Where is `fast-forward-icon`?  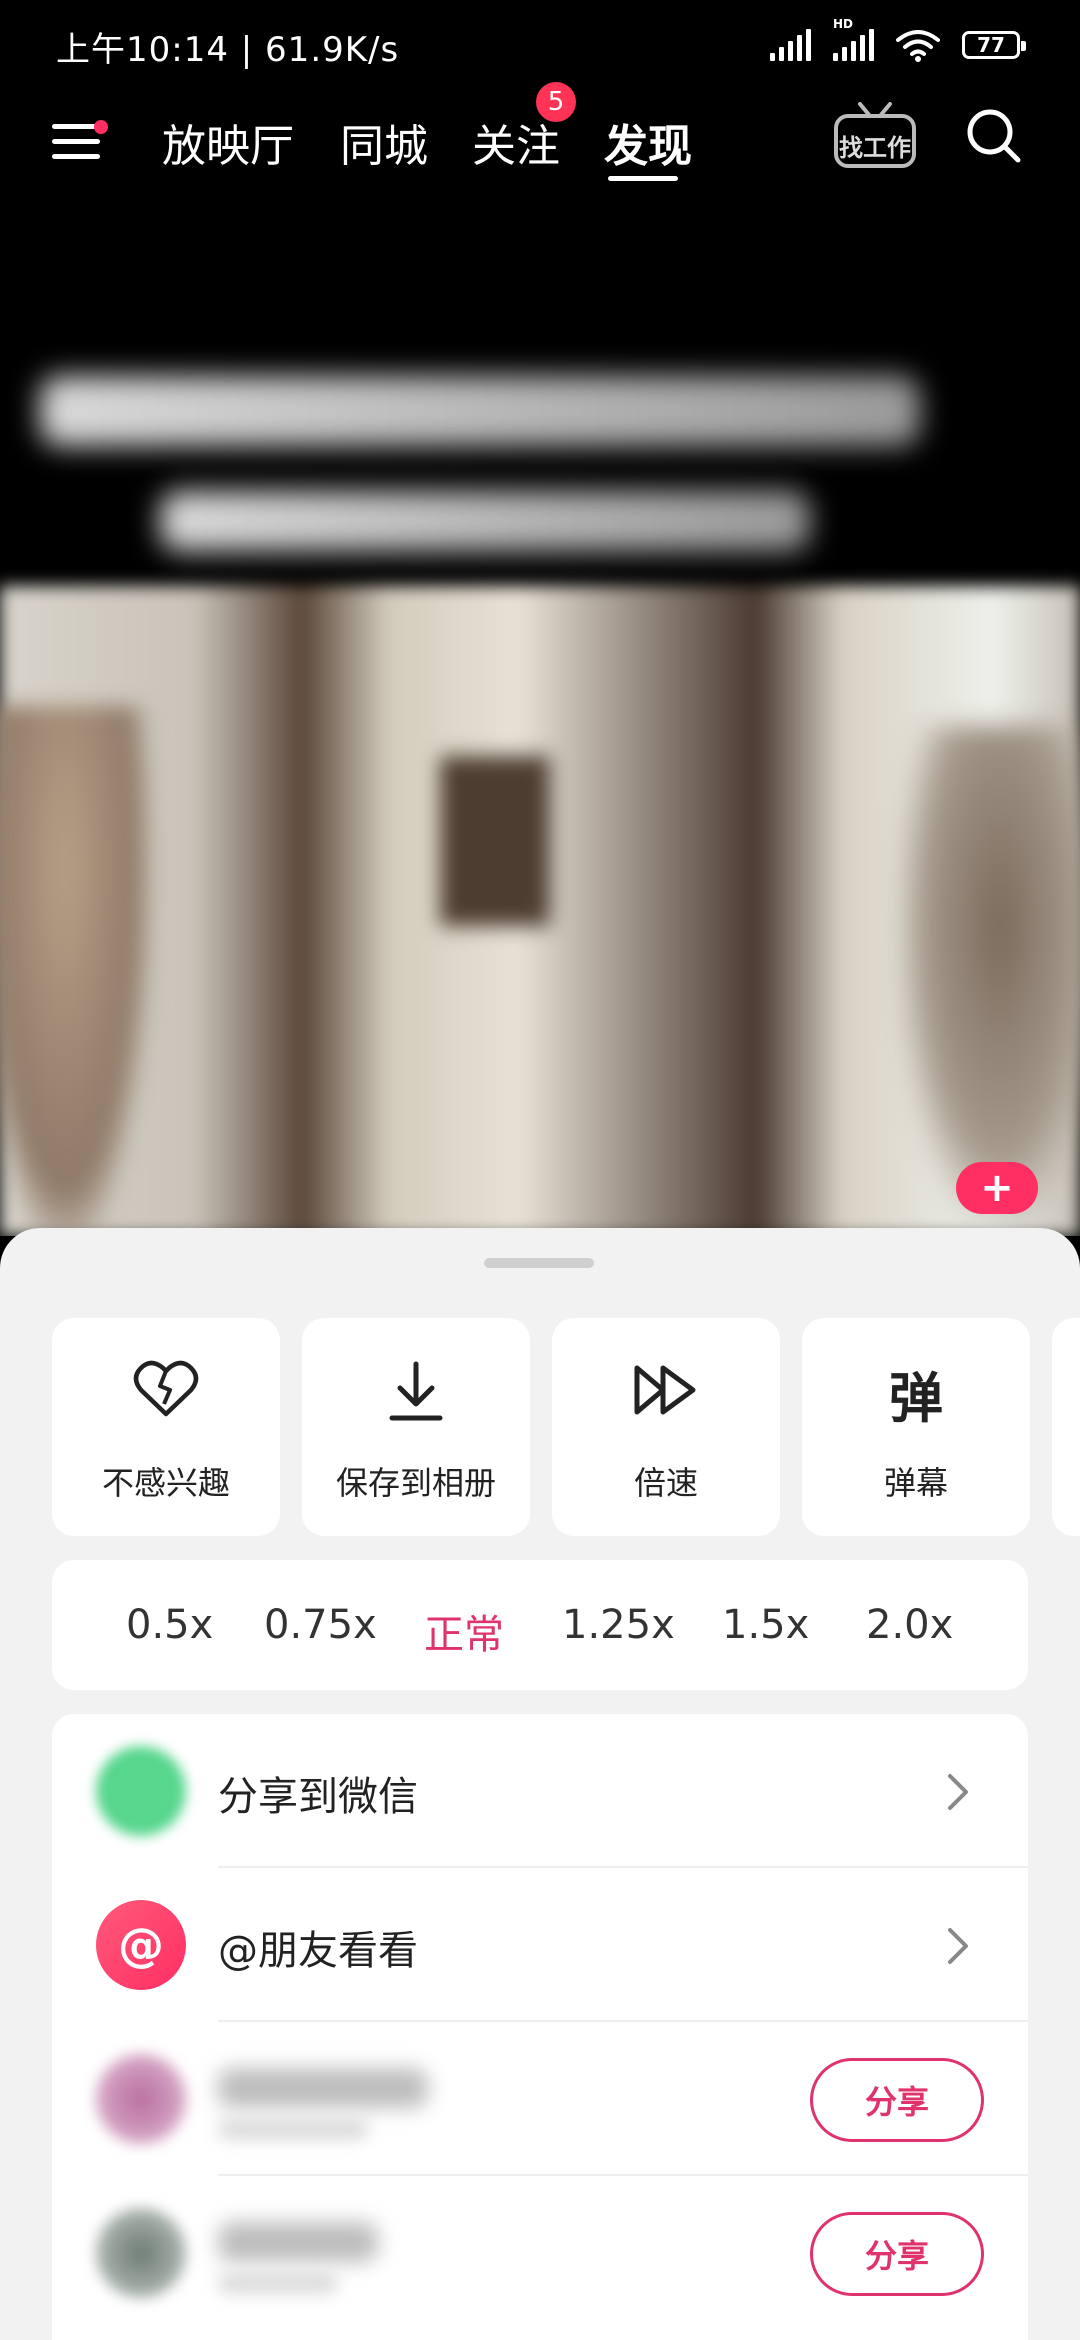
fast-forward-icon is located at coordinates (665, 1390).